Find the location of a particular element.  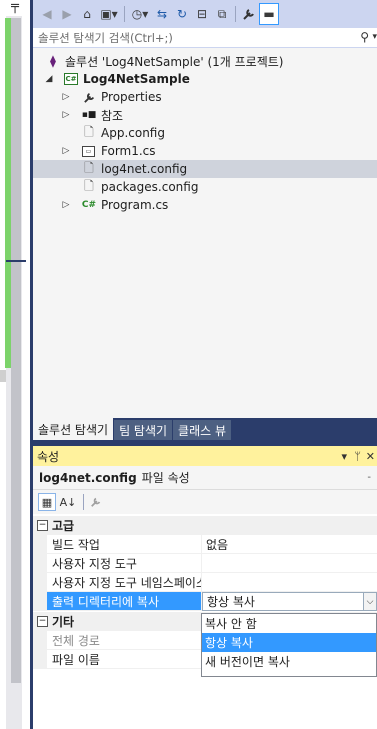

chevron-down-icon: ⌵ is located at coordinates (369, 601).